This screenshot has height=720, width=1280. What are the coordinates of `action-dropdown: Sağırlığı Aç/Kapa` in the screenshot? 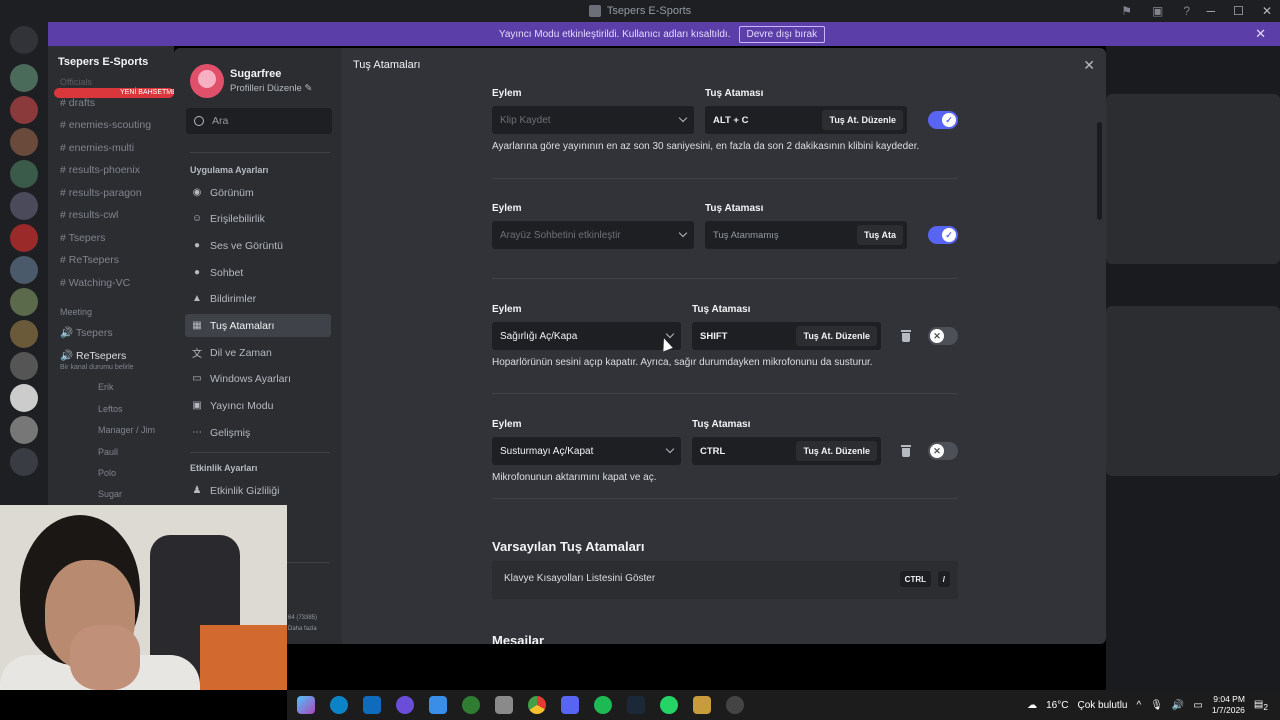 It's located at (586, 336).